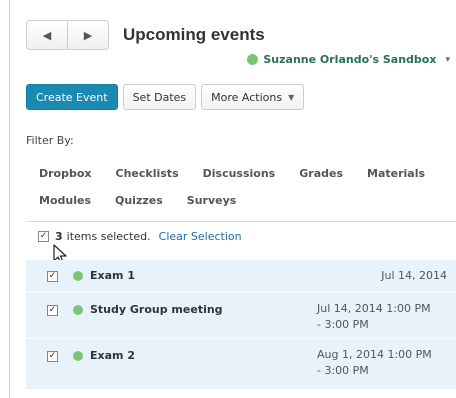  Describe the element at coordinates (212, 200) in the screenshot. I see `filter-surveys: Surveys` at that location.